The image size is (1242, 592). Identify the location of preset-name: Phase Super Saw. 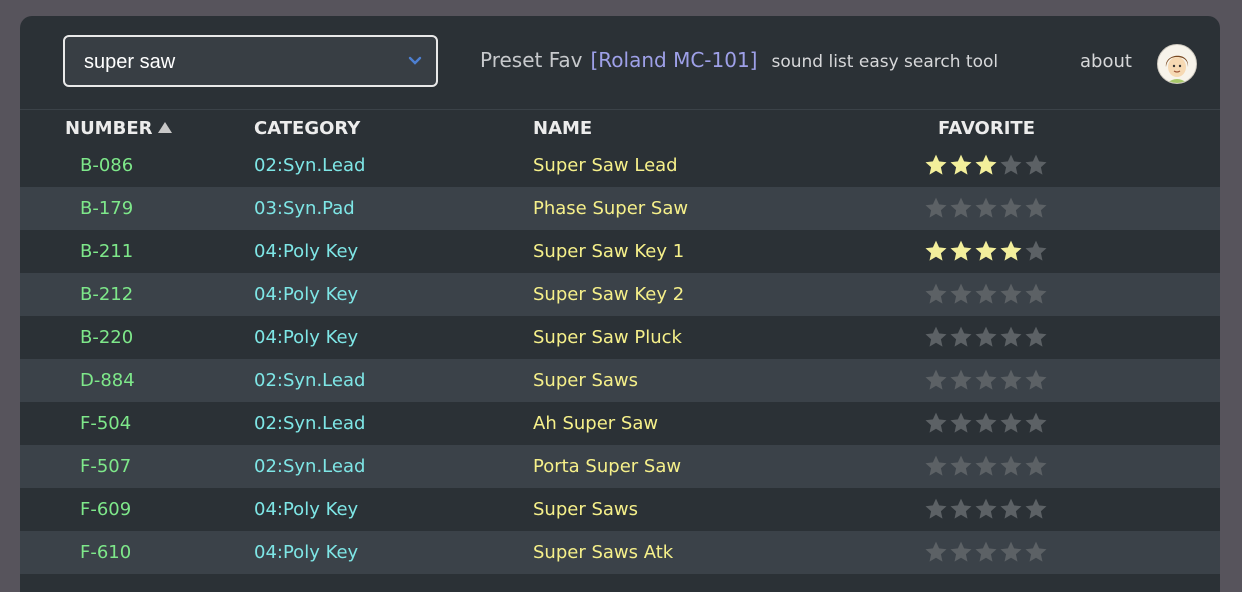
(611, 208).